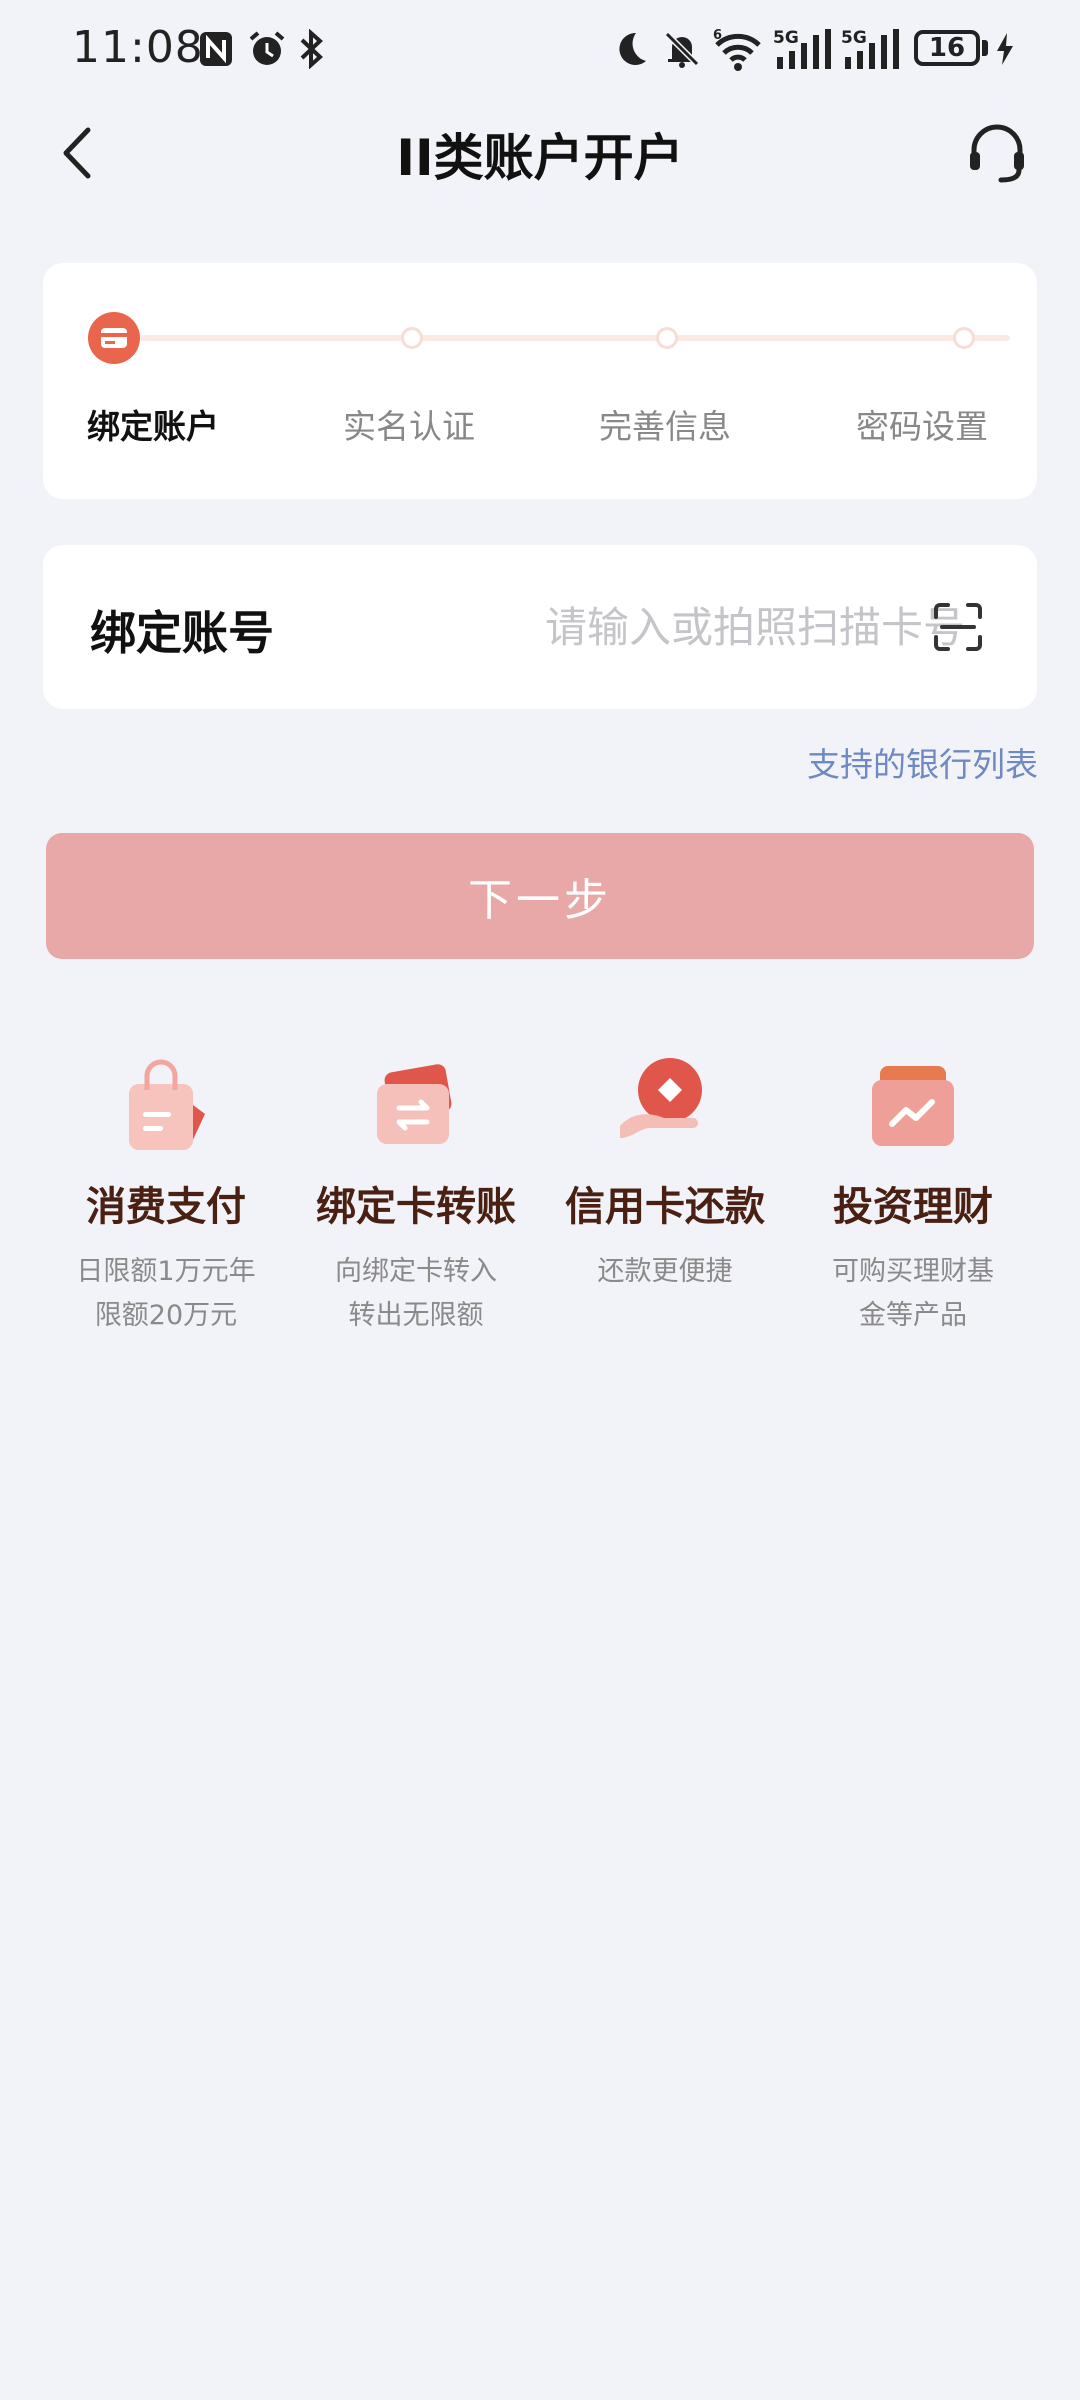  Describe the element at coordinates (913, 1105) in the screenshot. I see `wallet-chart-icon` at that location.